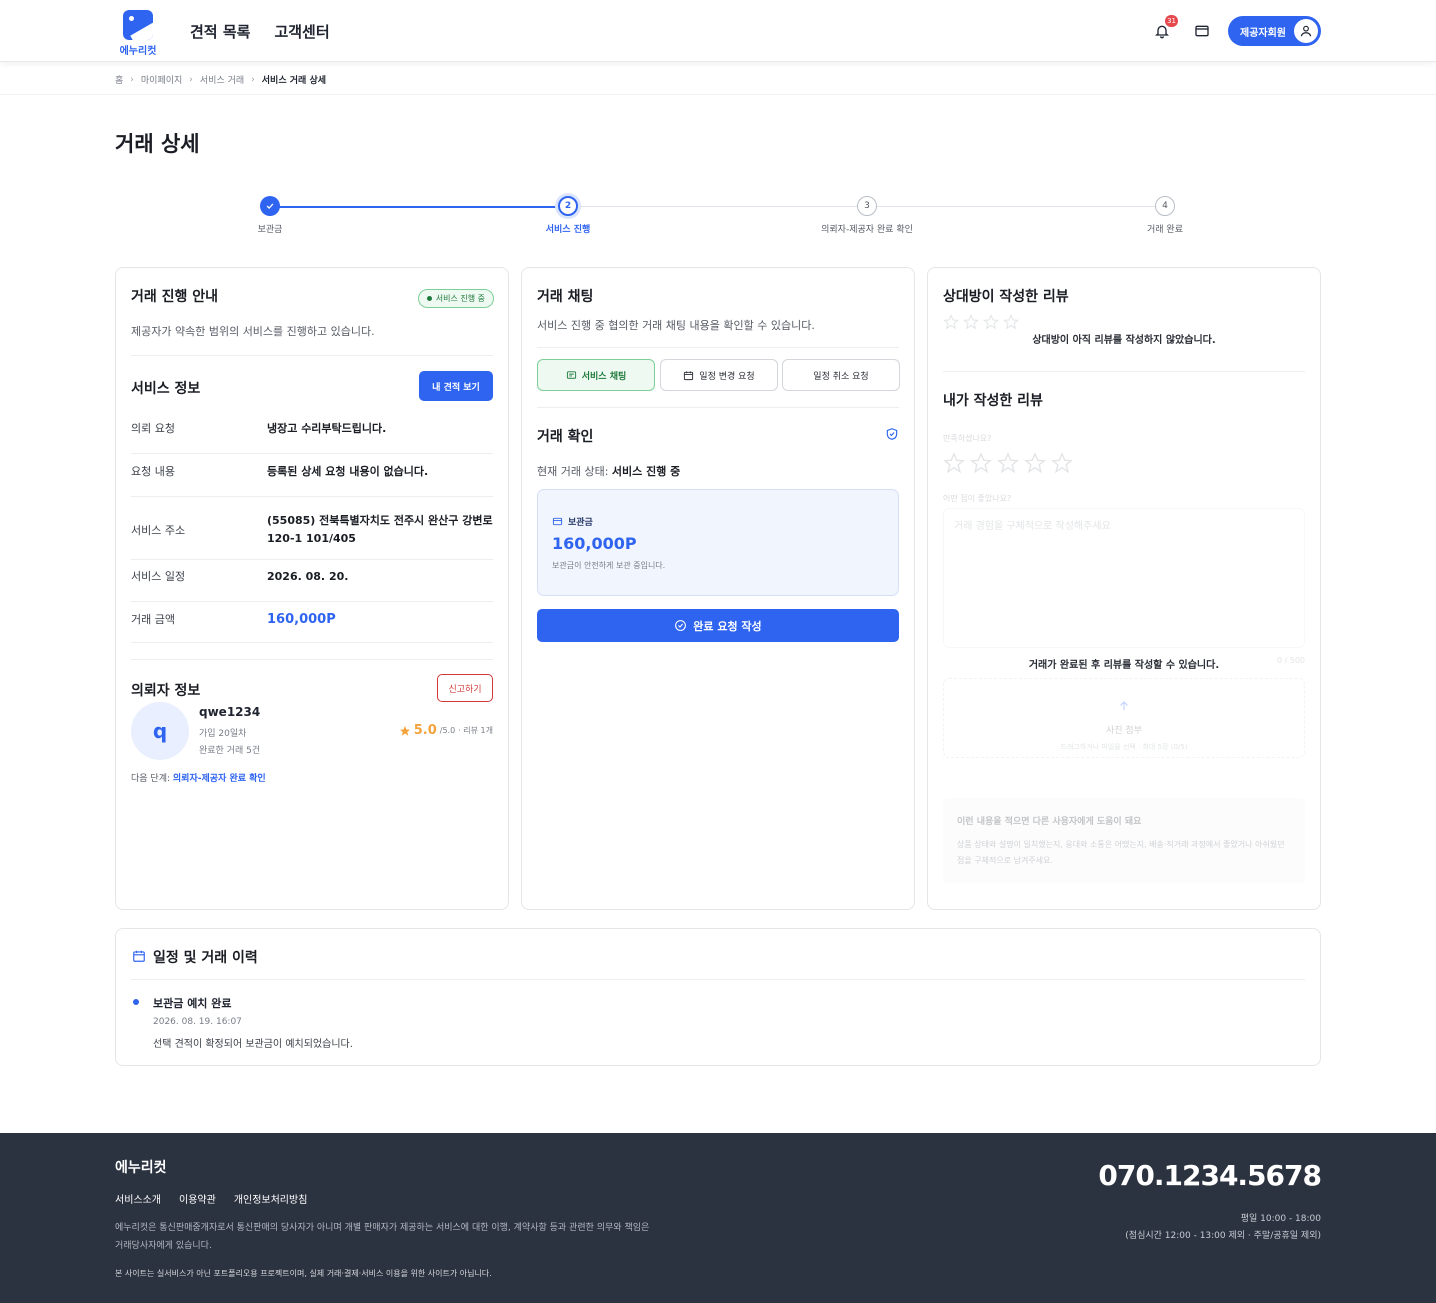 This screenshot has width=1436, height=1303. Describe the element at coordinates (718, 542) in the screenshot. I see `escrow-box: 보관금 160,000P 보관금이 안전하게 보관 중입니다.` at that location.